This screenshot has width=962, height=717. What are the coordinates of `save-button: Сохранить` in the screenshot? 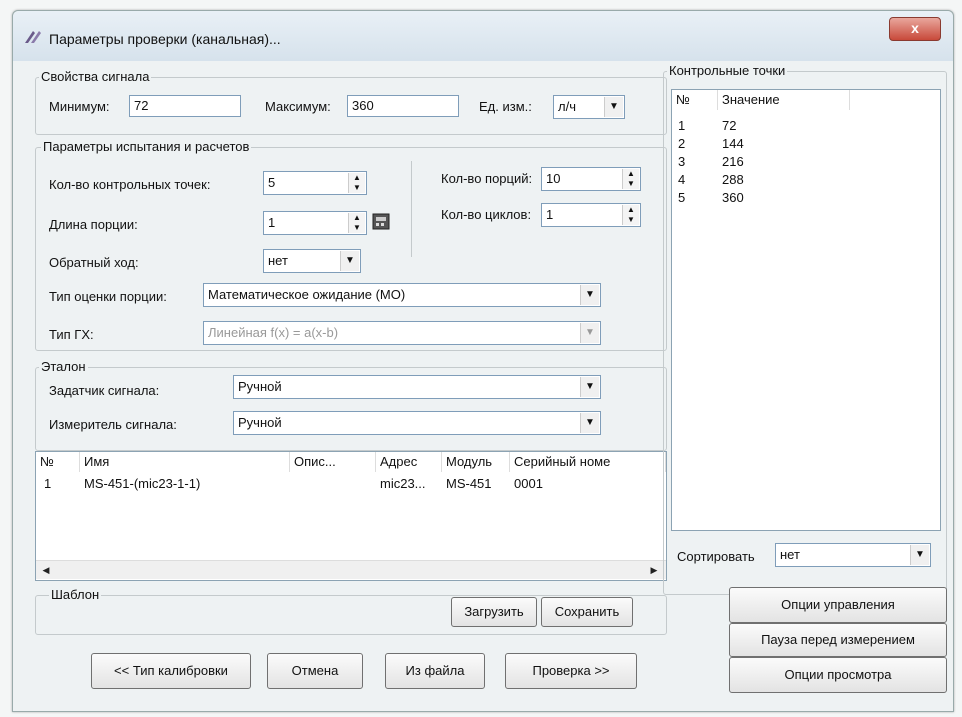 It's located at (587, 612).